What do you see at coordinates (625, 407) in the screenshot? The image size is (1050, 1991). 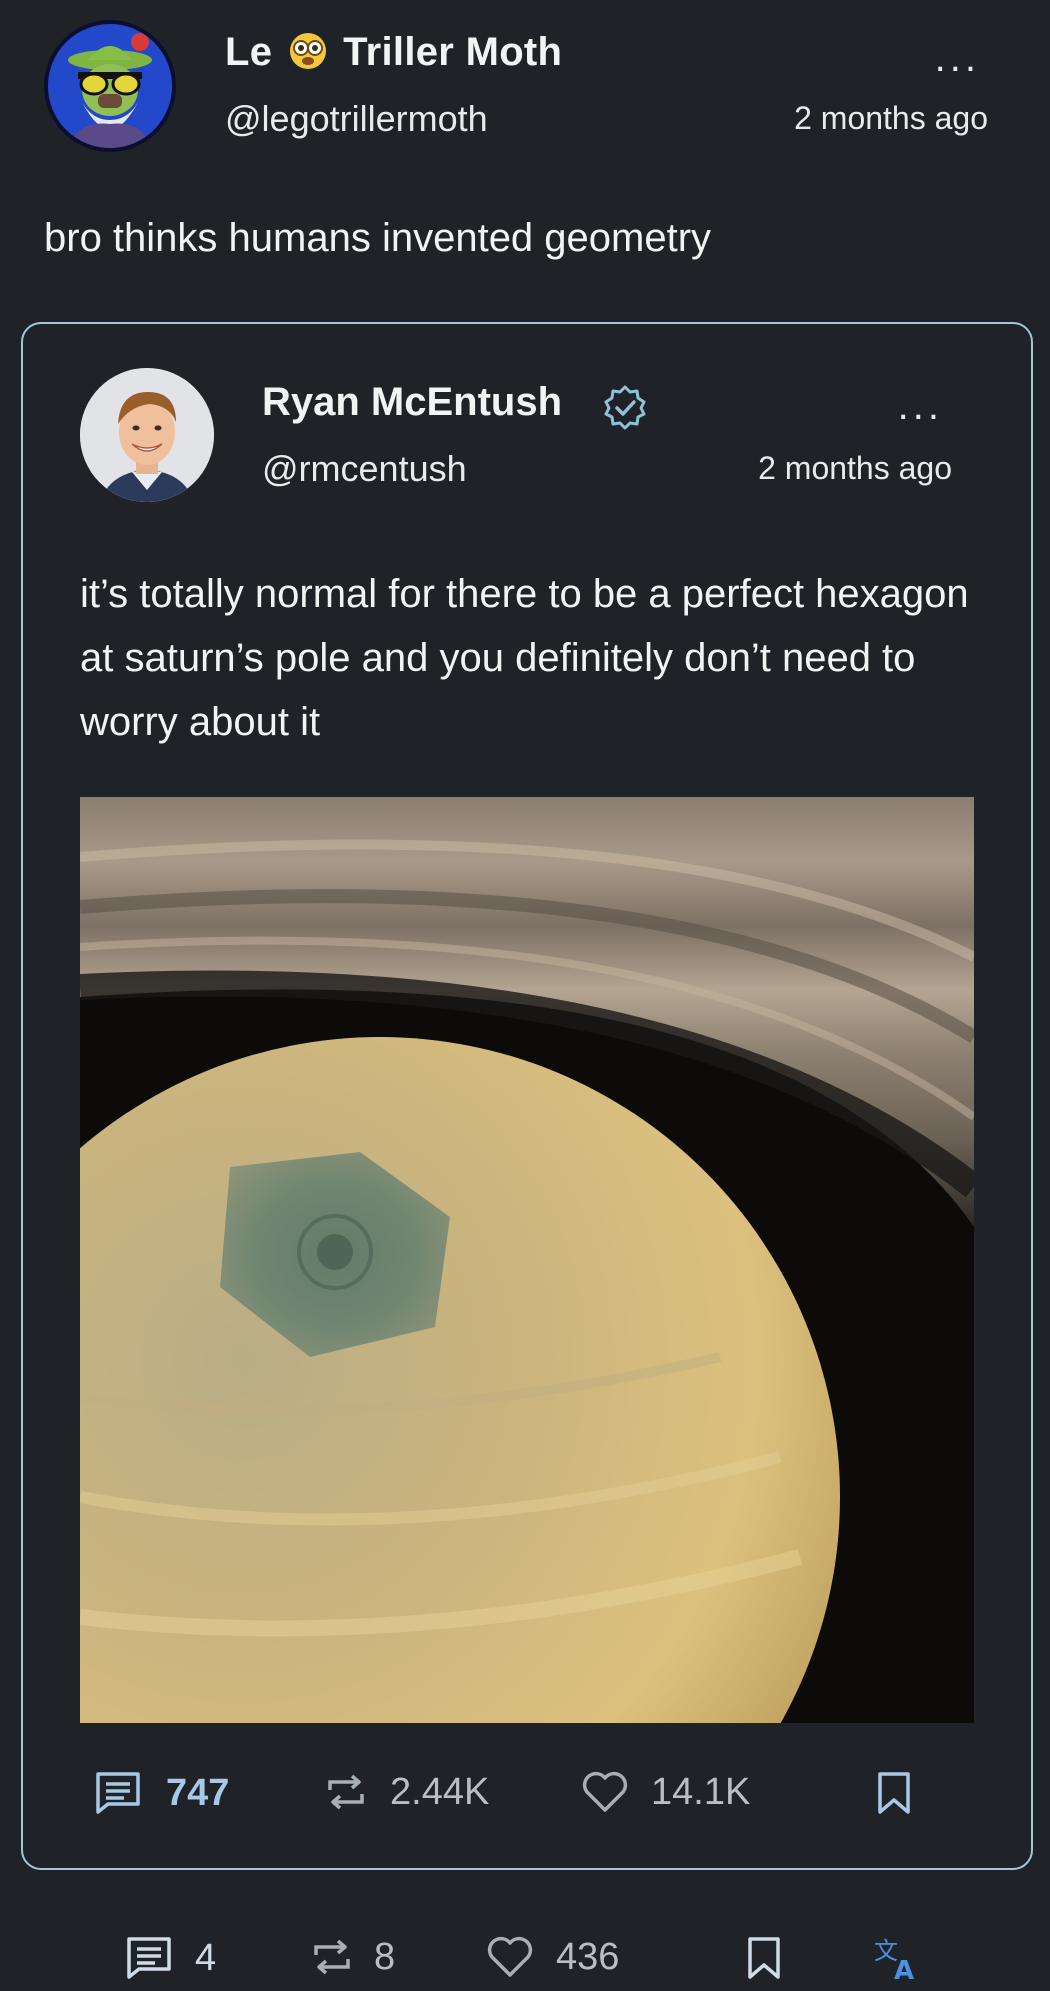 I see `verified-badge-icon` at bounding box center [625, 407].